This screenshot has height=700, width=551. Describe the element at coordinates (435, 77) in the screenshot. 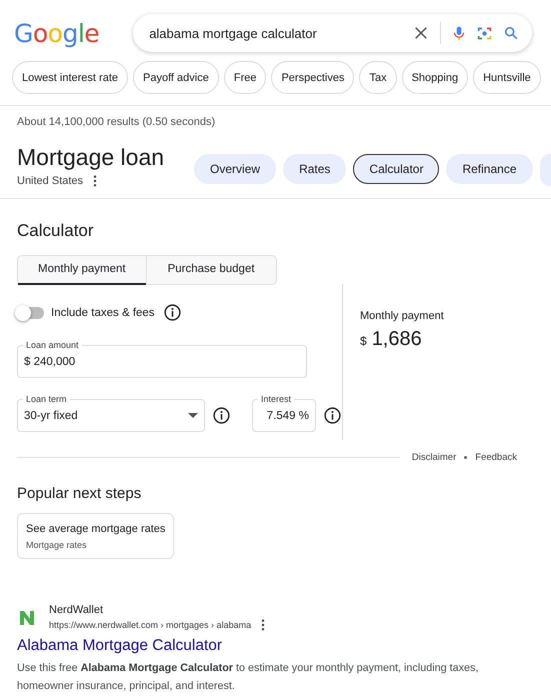

I see `filter-chip: Shopping` at that location.